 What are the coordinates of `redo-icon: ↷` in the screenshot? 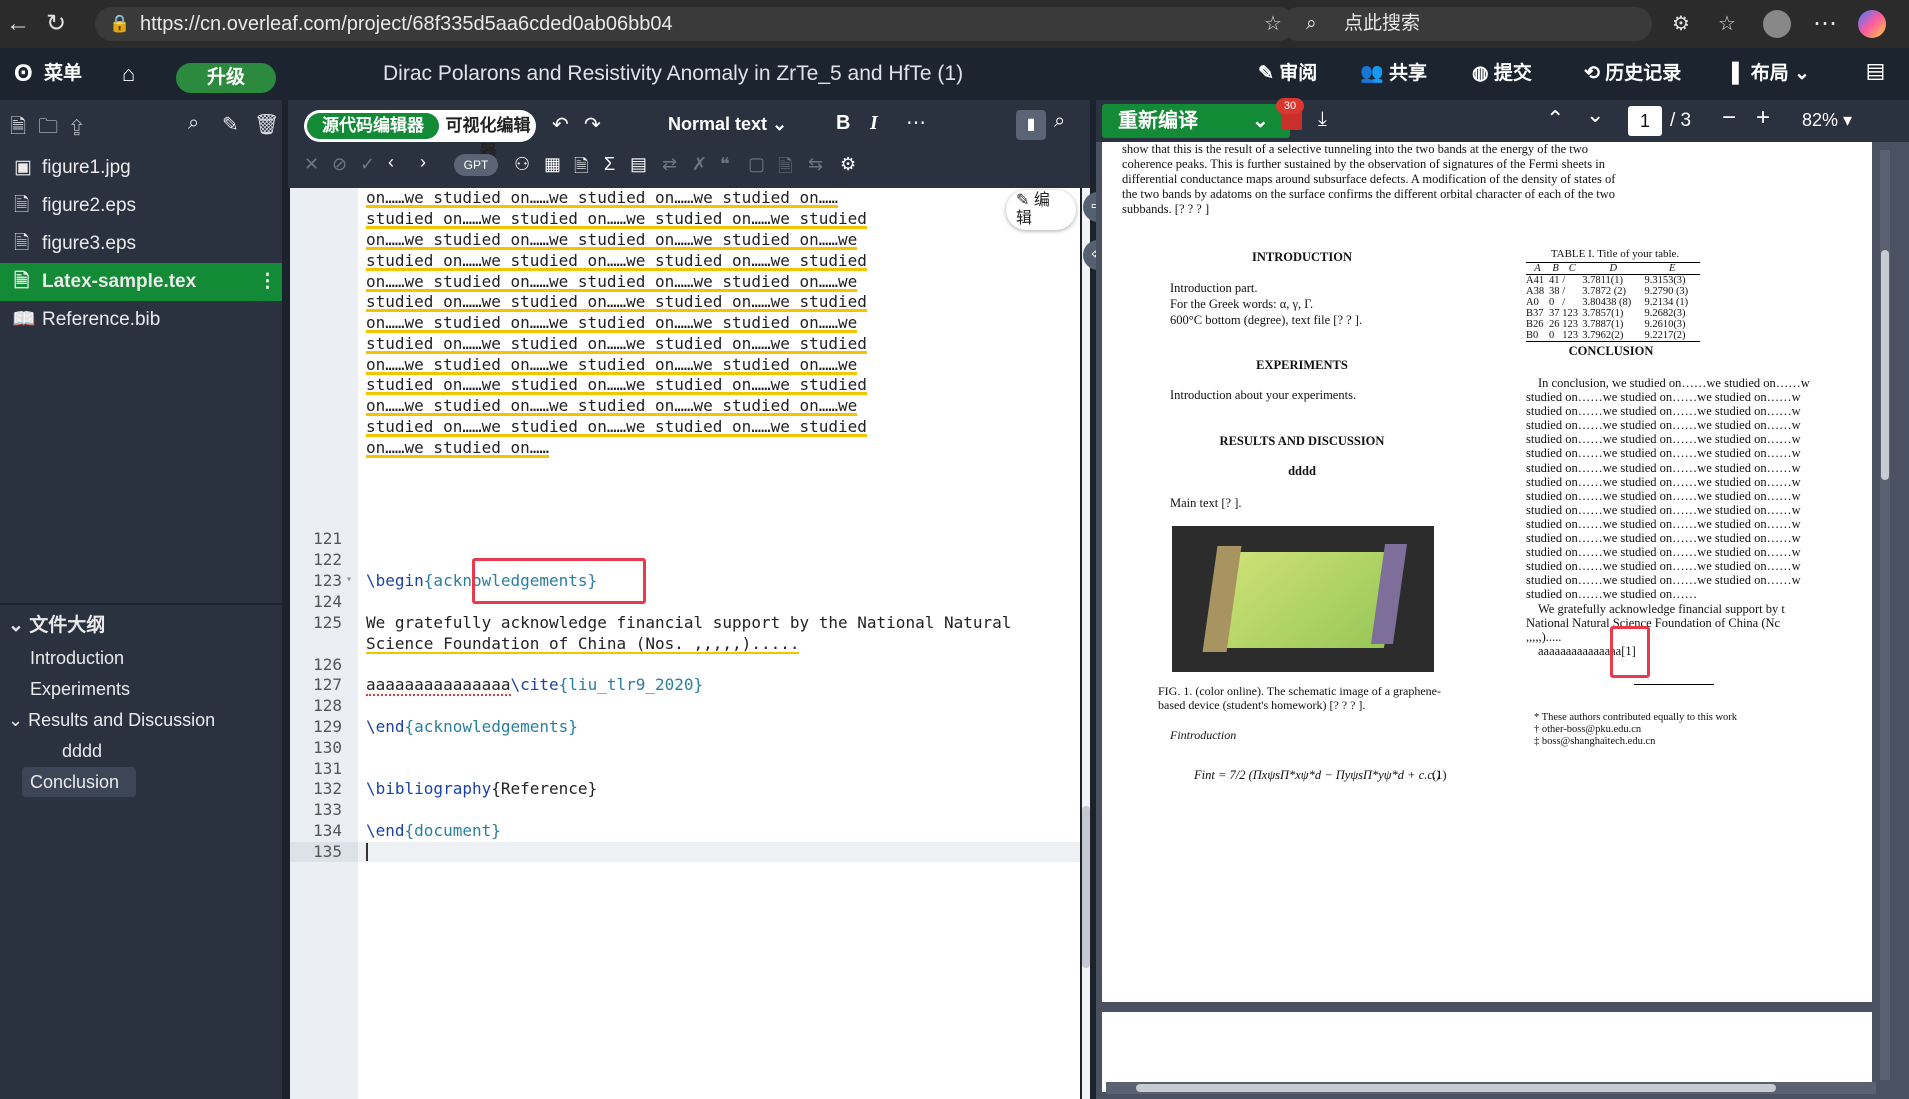 It's located at (592, 124).